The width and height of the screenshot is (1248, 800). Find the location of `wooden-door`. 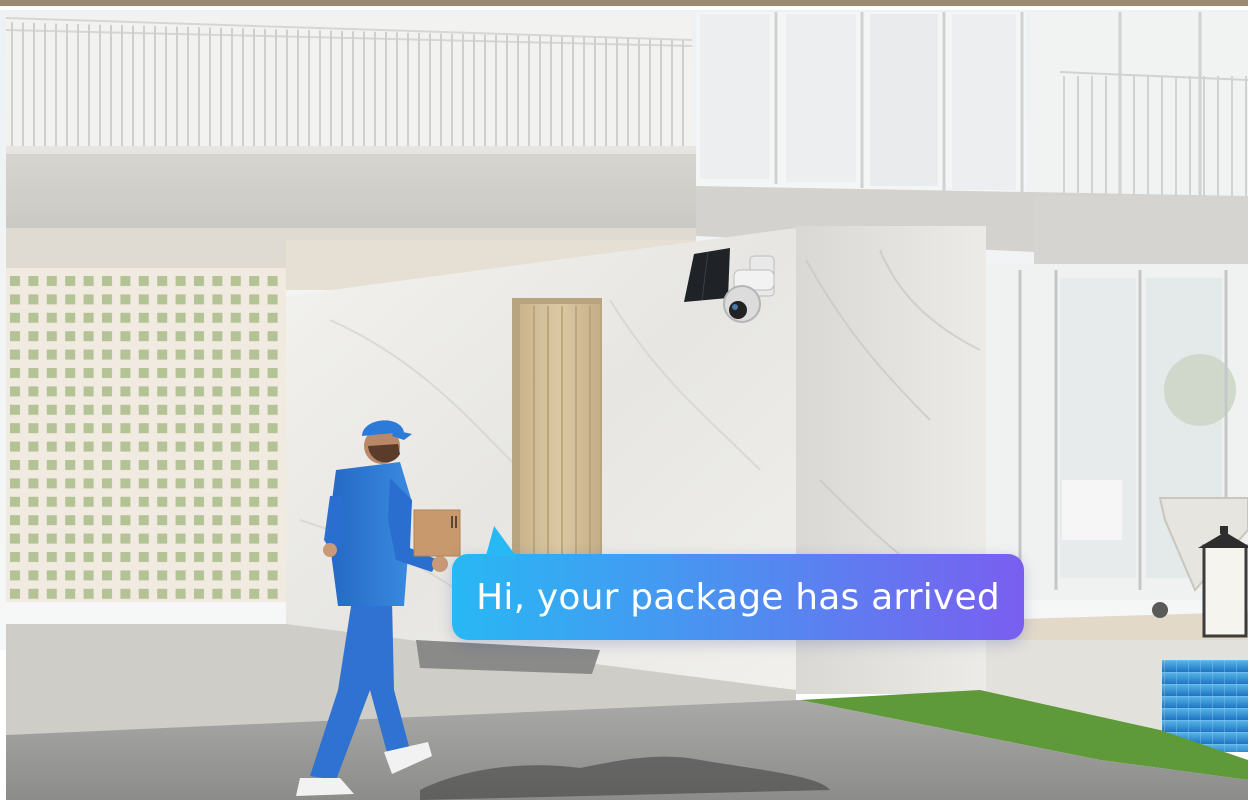

wooden-door is located at coordinates (557, 428).